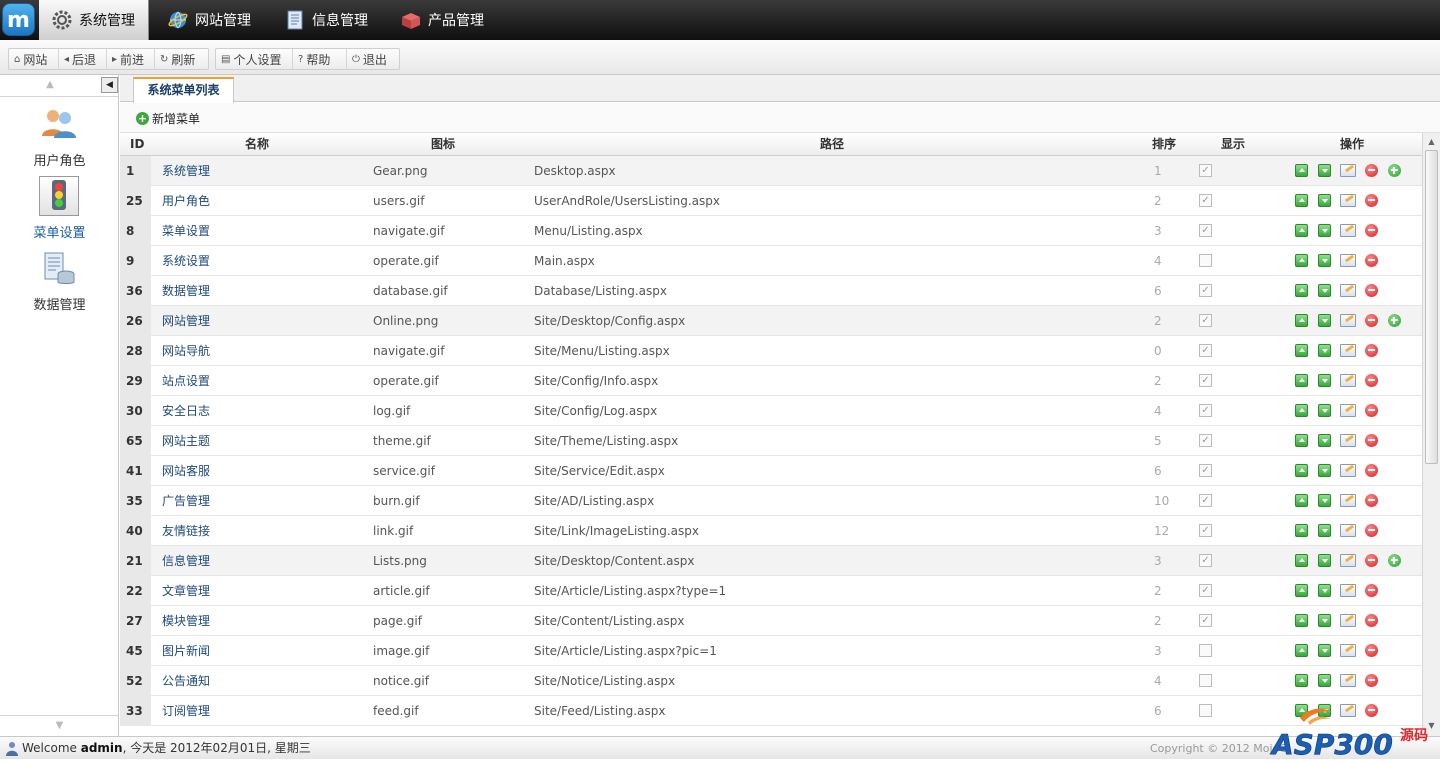 The image size is (1440, 762). I want to click on row-name: 用户角色, so click(186, 201).